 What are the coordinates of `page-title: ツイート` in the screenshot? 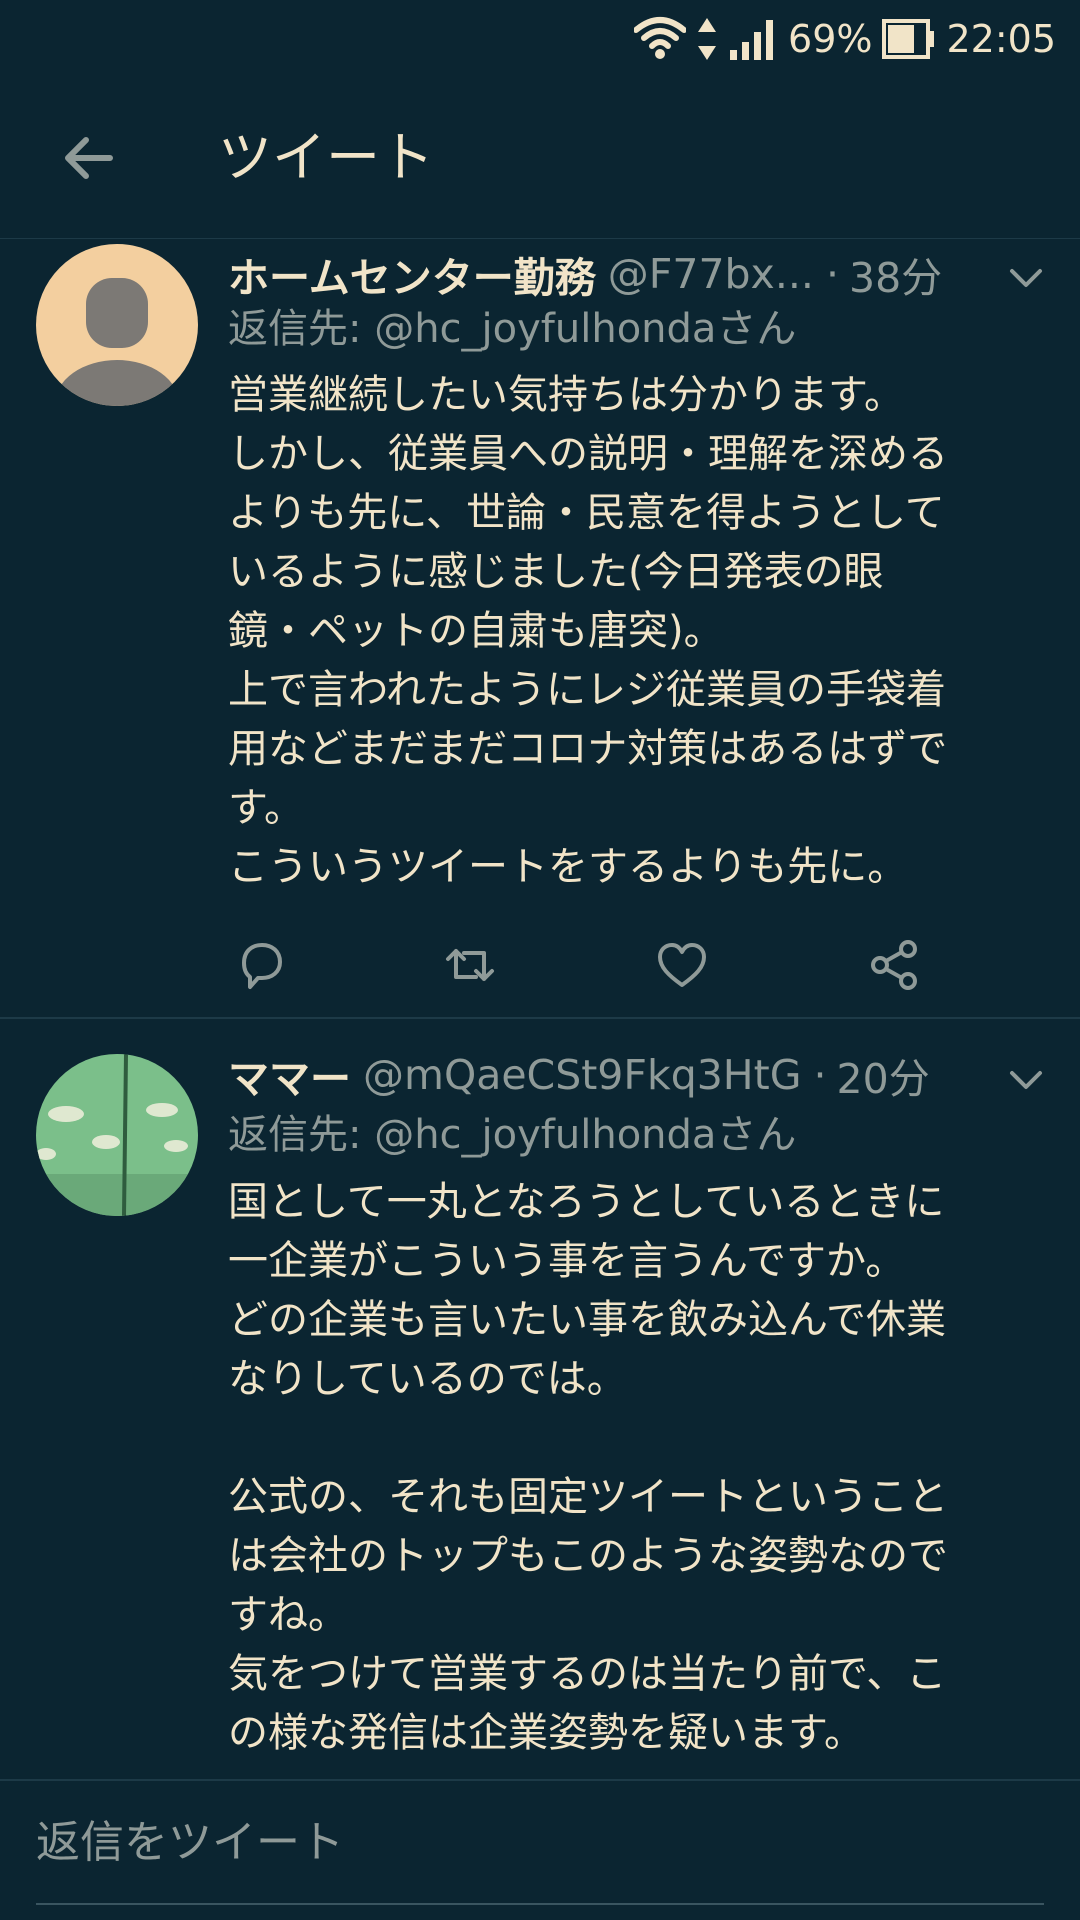 It's located at (326, 157).